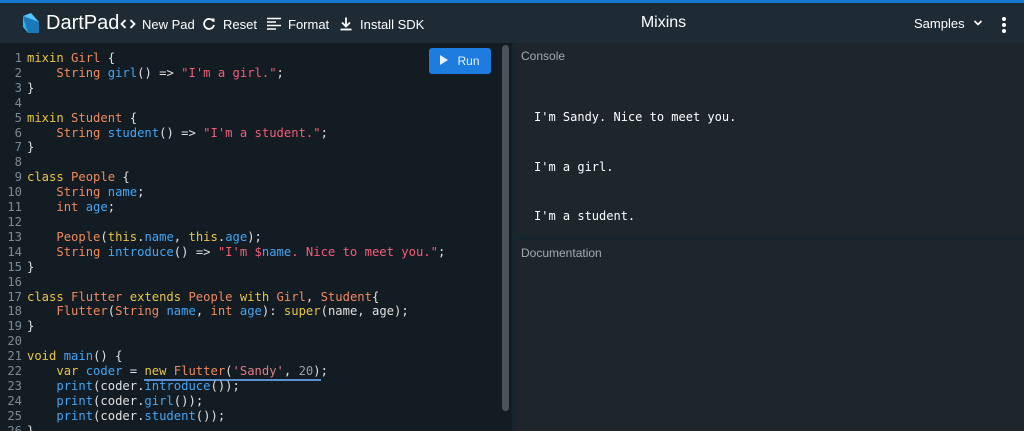  I want to click on documentation-title: Documentation, so click(561, 253).